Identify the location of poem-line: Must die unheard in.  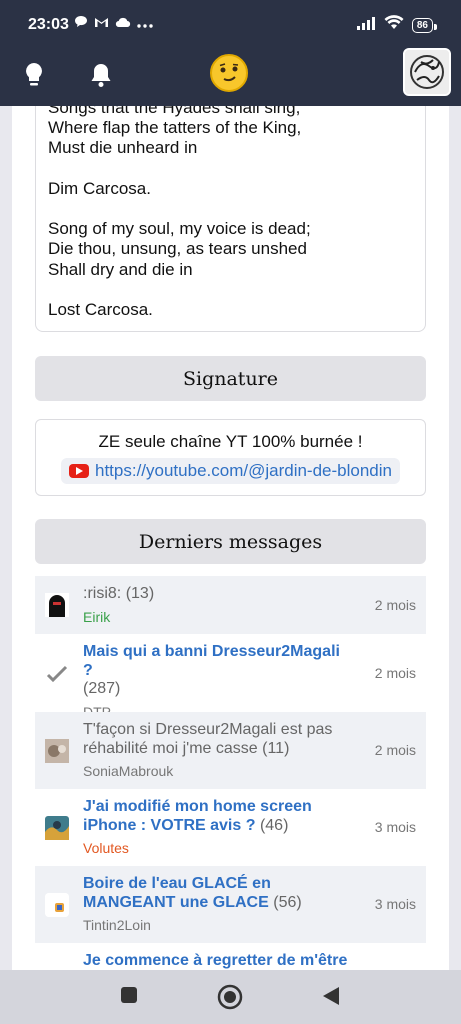
(123, 148).